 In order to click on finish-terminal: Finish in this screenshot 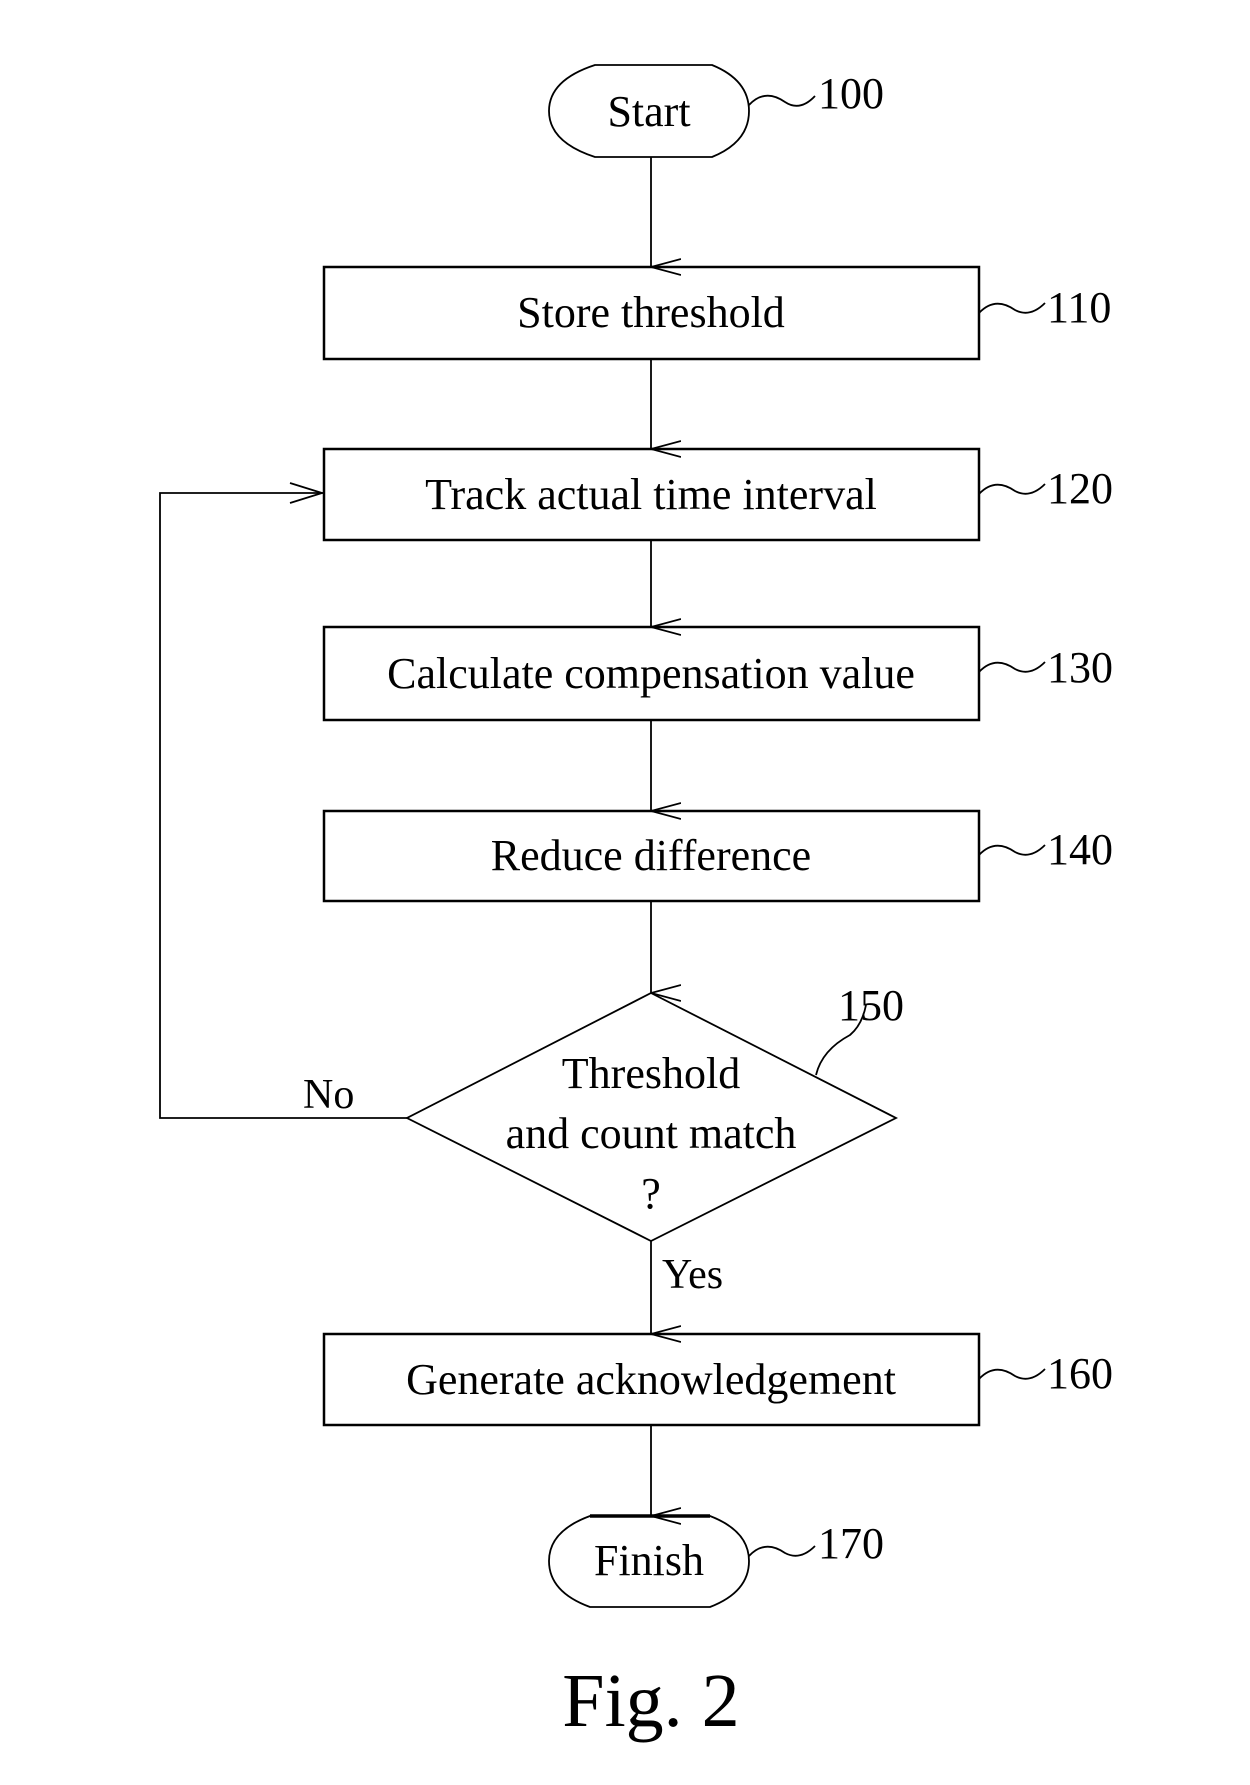, I will do `click(649, 1561)`.